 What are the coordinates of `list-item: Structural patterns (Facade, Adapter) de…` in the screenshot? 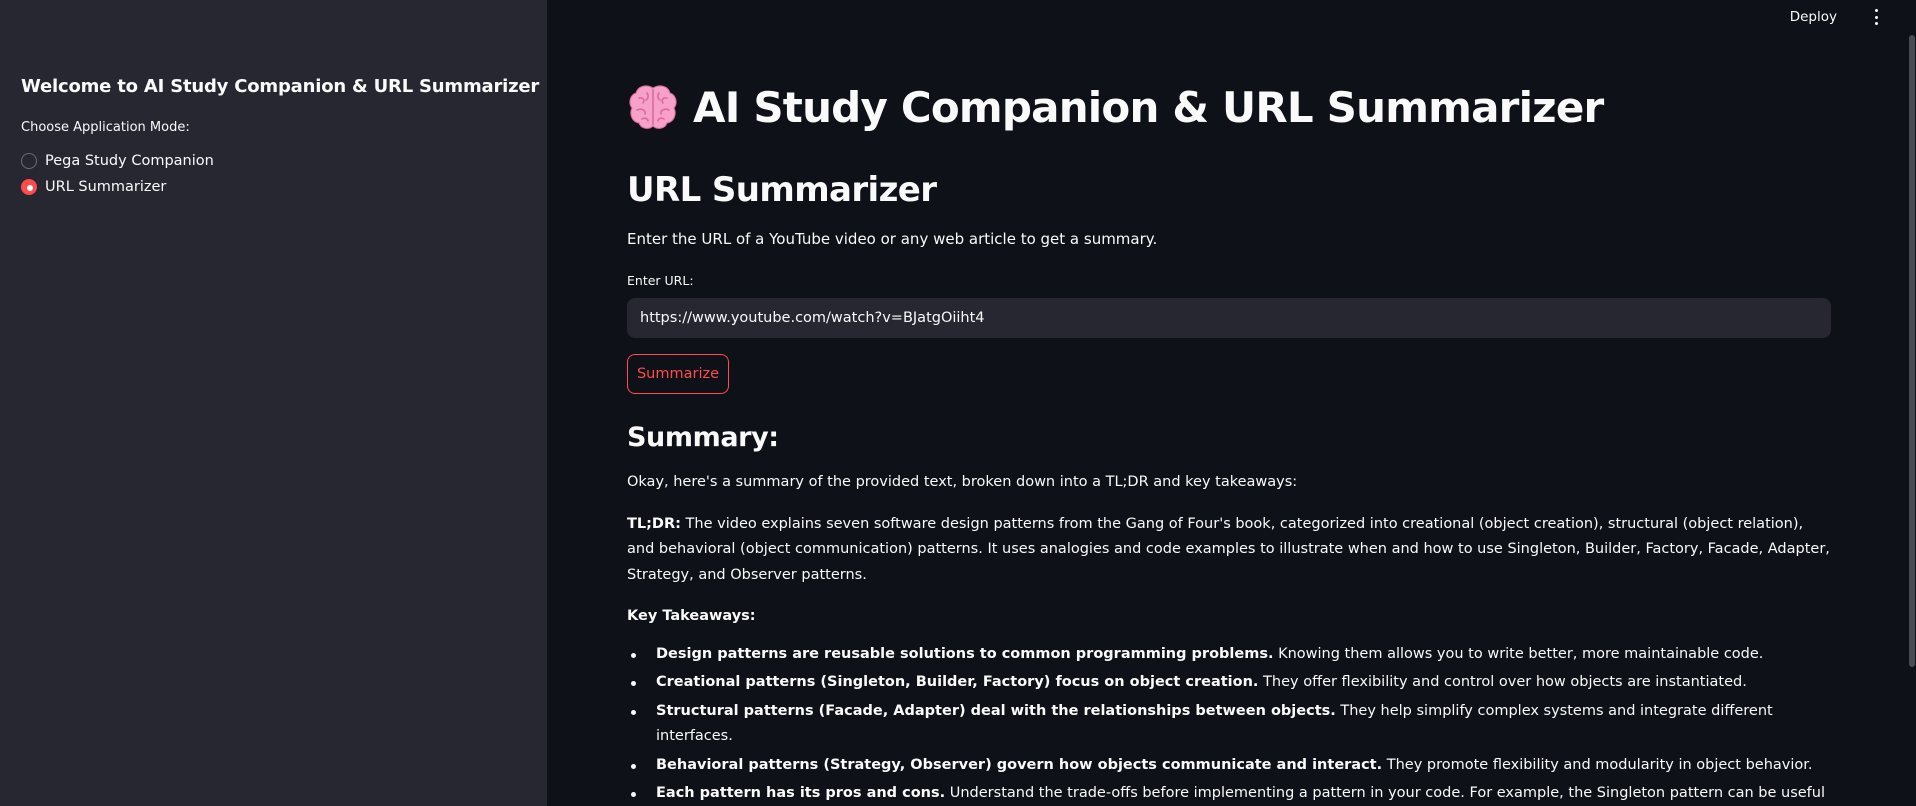 It's located at (1229, 724).